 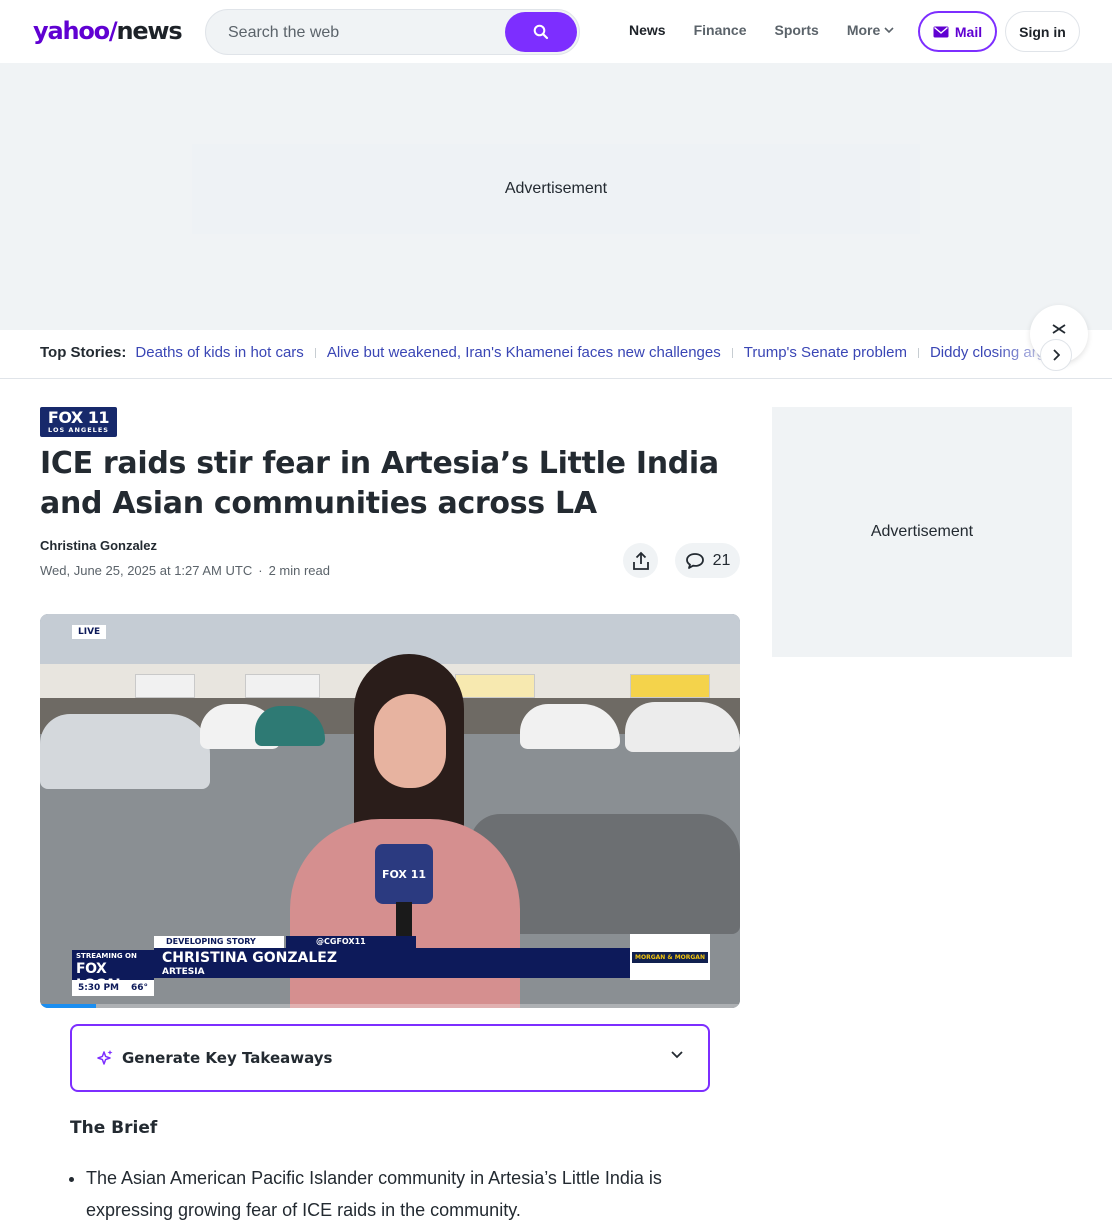 I want to click on sponsor-name: MORGAN & MORGAN, so click(x=670, y=957).